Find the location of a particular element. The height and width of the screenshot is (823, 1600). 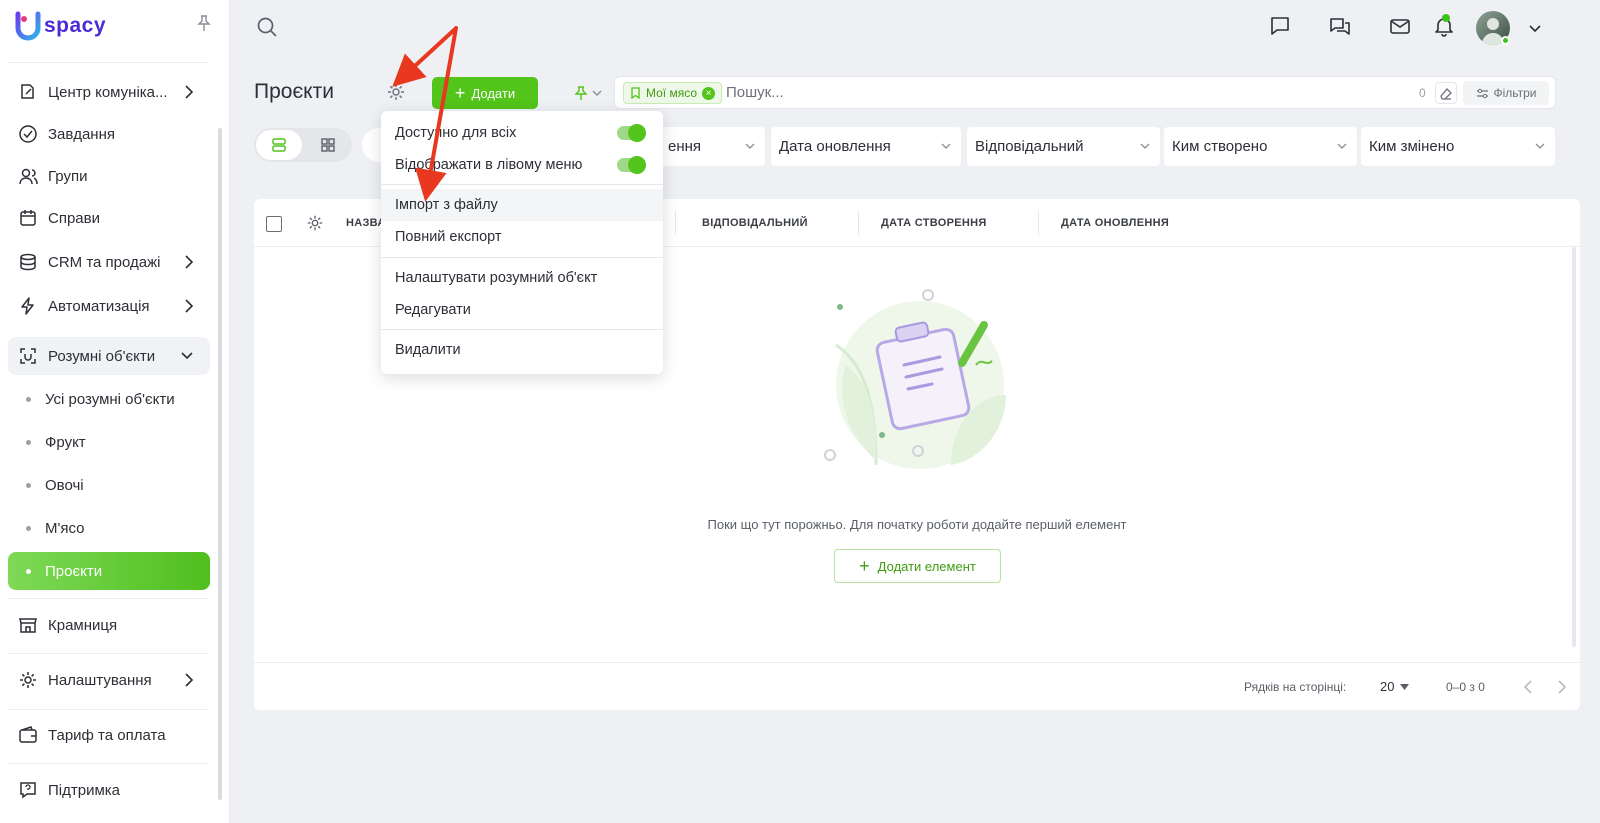

column-header-updated-date: ДАТА ОНОВЛЕННЯ is located at coordinates (1115, 223).